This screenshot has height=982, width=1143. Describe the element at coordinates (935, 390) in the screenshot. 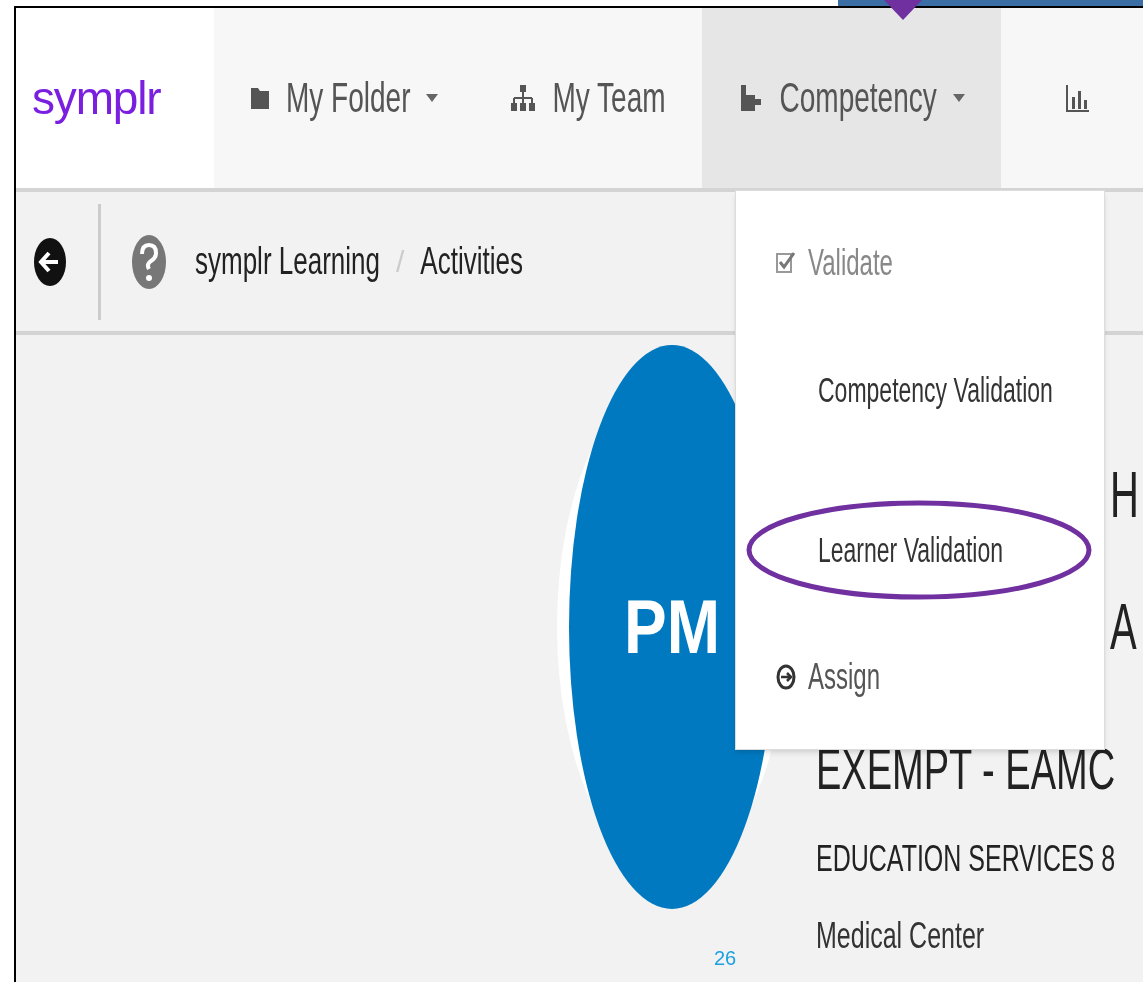

I see `menu-item: Competency Validation` at that location.